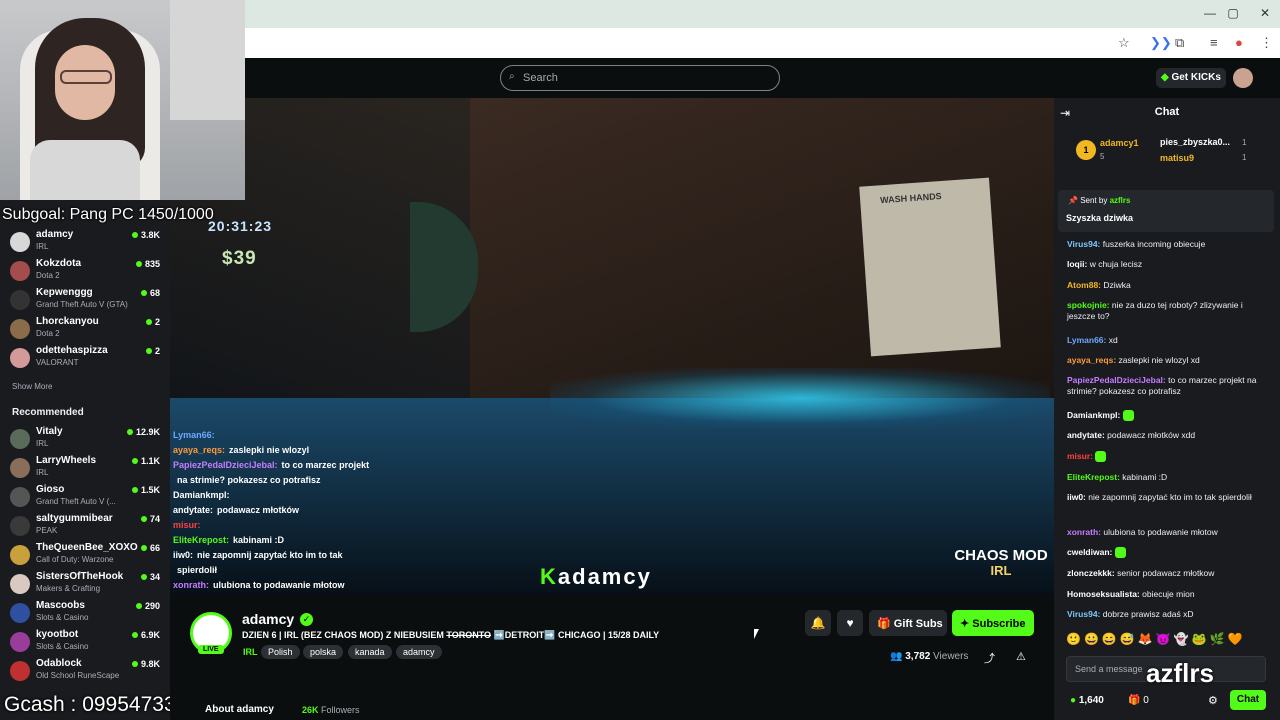  I want to click on chat-message: loqii: w chuja lecisz, so click(1167, 264).